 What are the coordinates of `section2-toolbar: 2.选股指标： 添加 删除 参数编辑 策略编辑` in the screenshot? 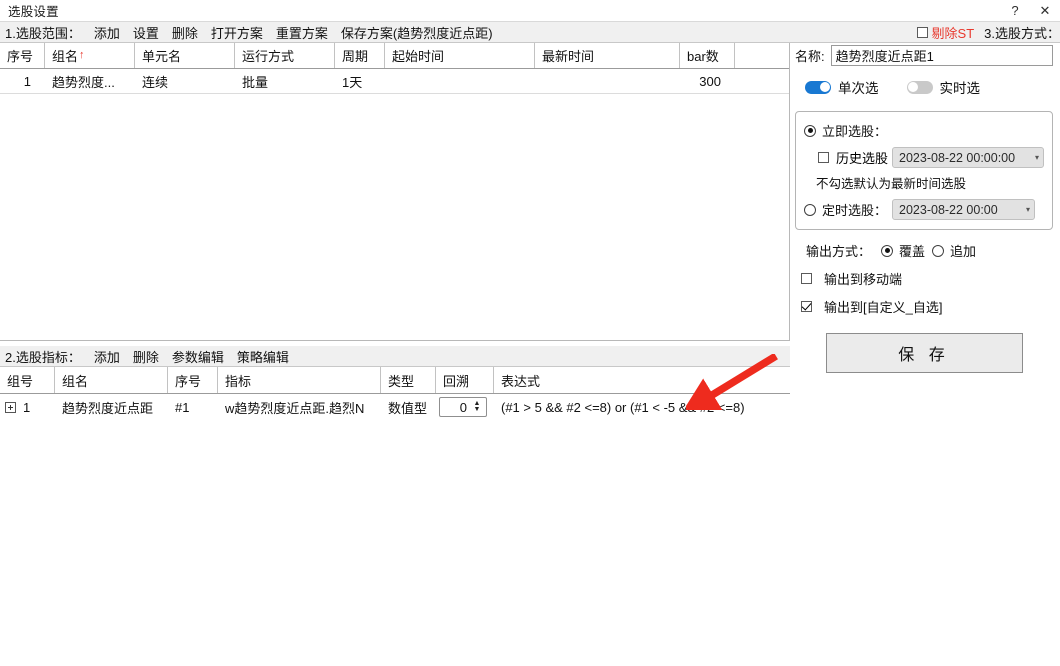 It's located at (395, 356).